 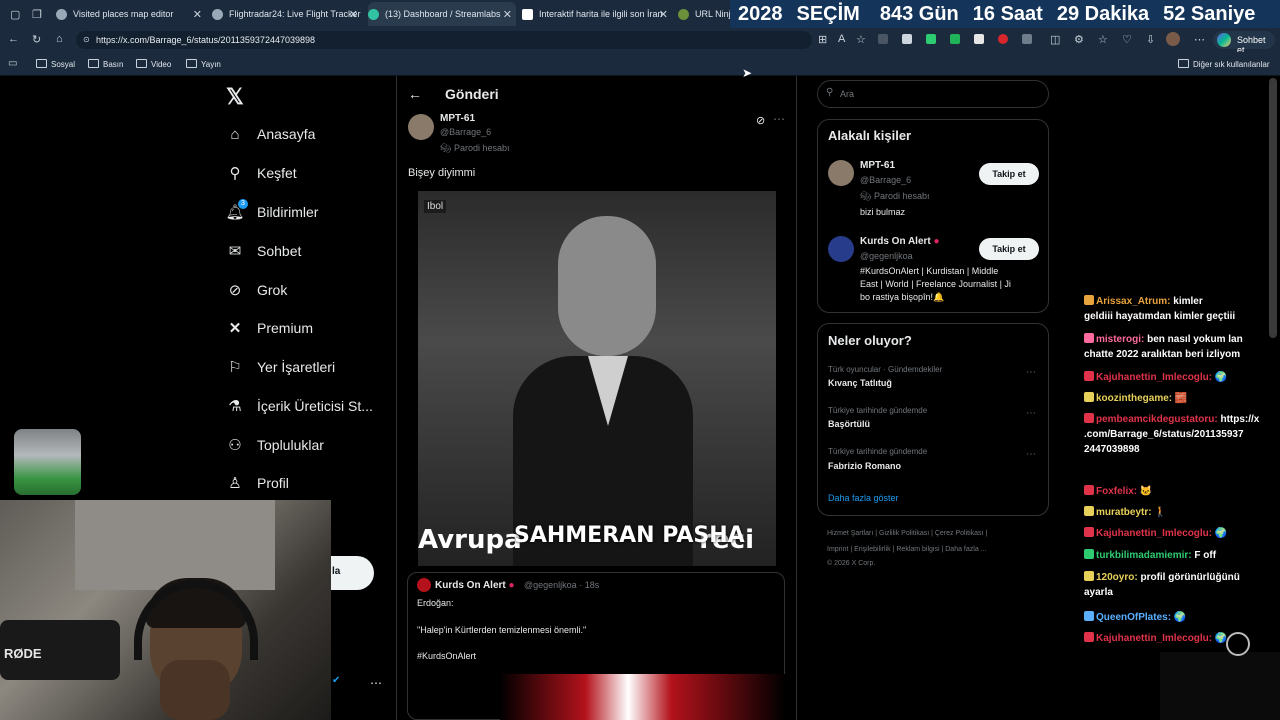 I want to click on chat-text: 🌍, so click(x=1221, y=533).